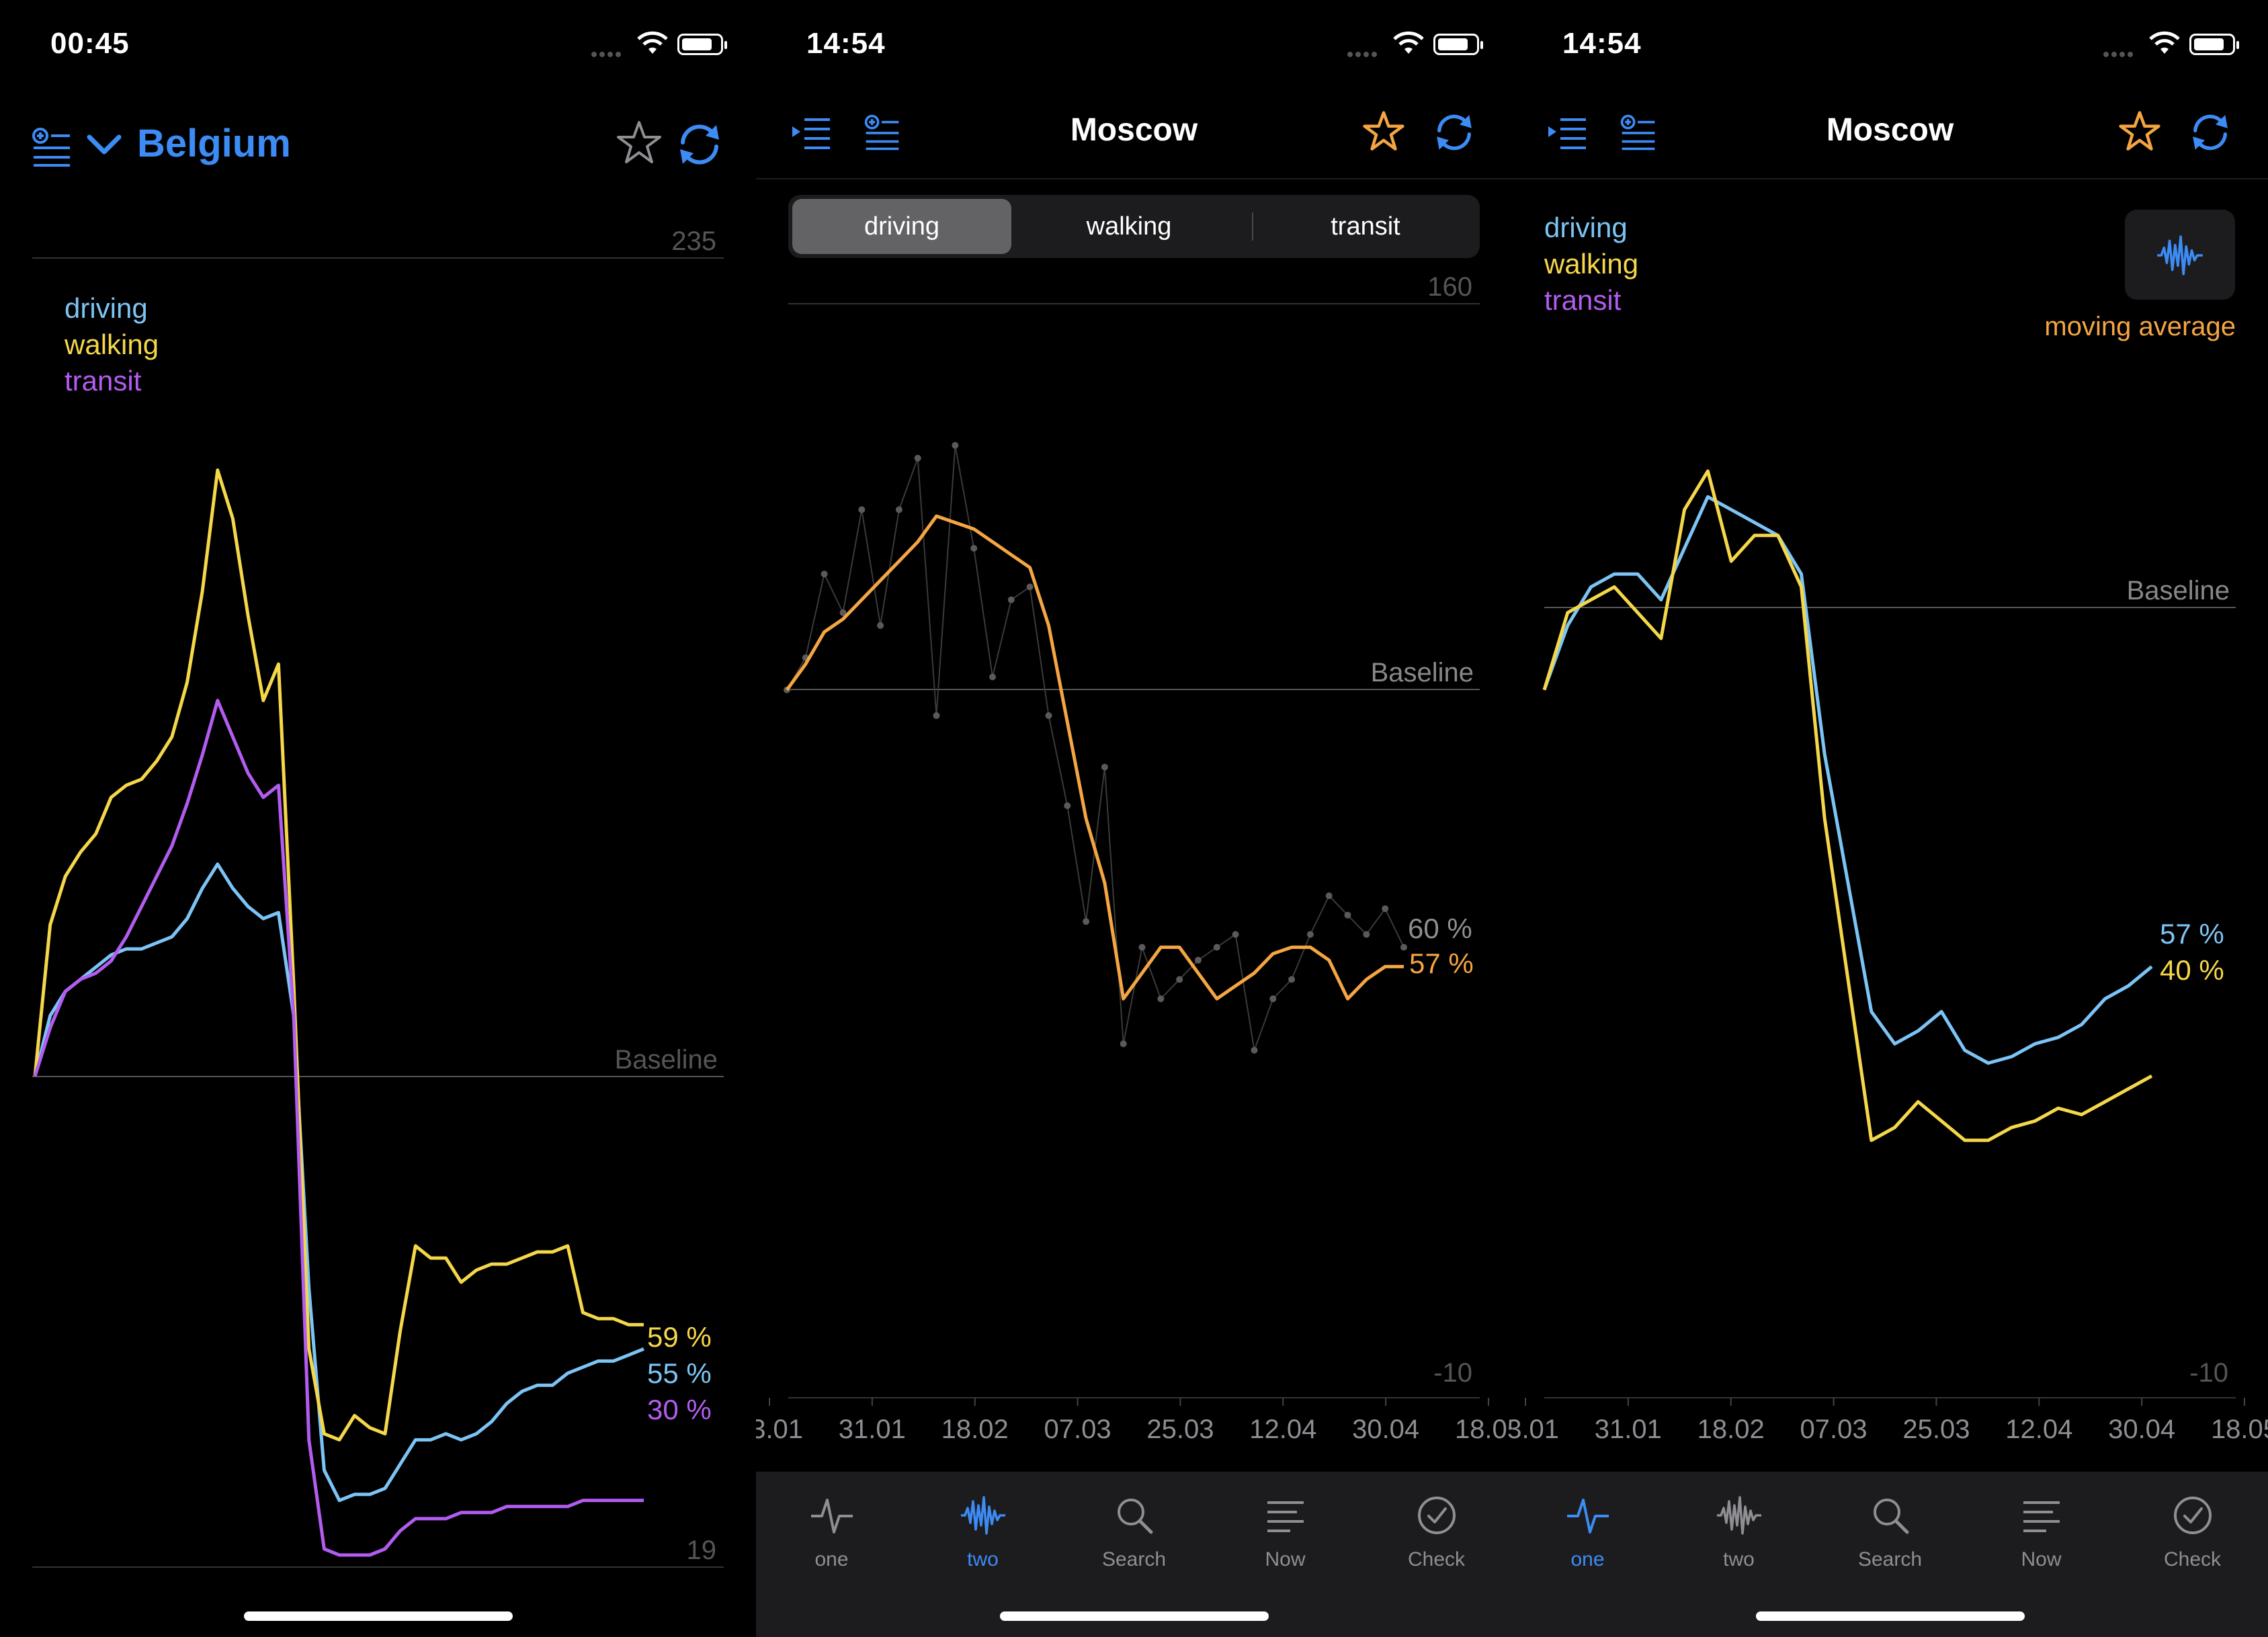  I want to click on country-title: Belgium, so click(214, 143).